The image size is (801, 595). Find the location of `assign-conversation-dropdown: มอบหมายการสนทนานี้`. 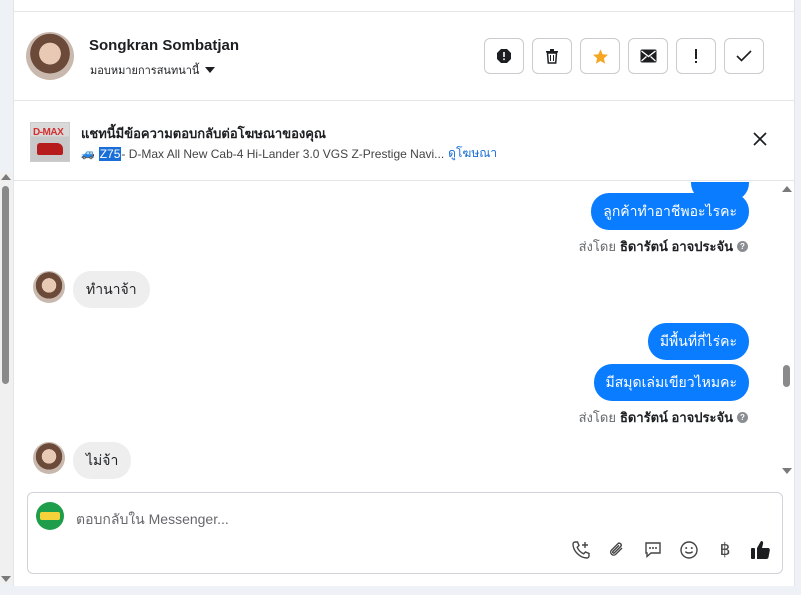

assign-conversation-dropdown: มอบหมายการสนทนานี้ is located at coordinates (153, 70).